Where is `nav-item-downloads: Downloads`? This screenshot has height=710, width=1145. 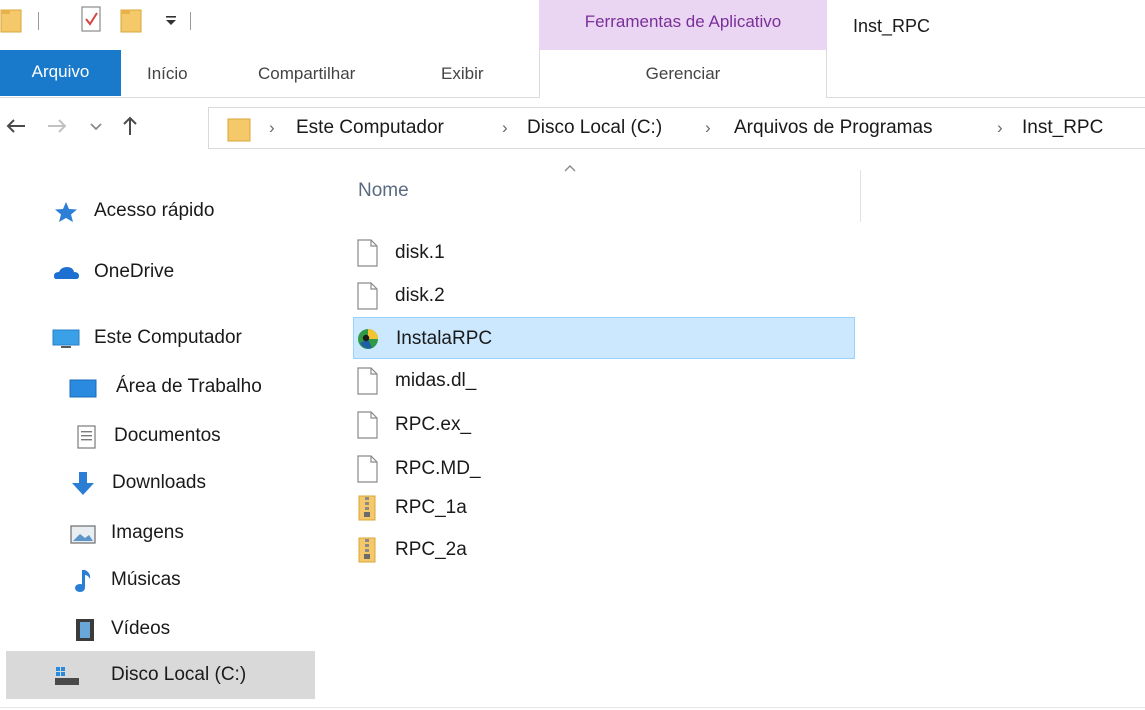
nav-item-downloads: Downloads is located at coordinates (160, 483).